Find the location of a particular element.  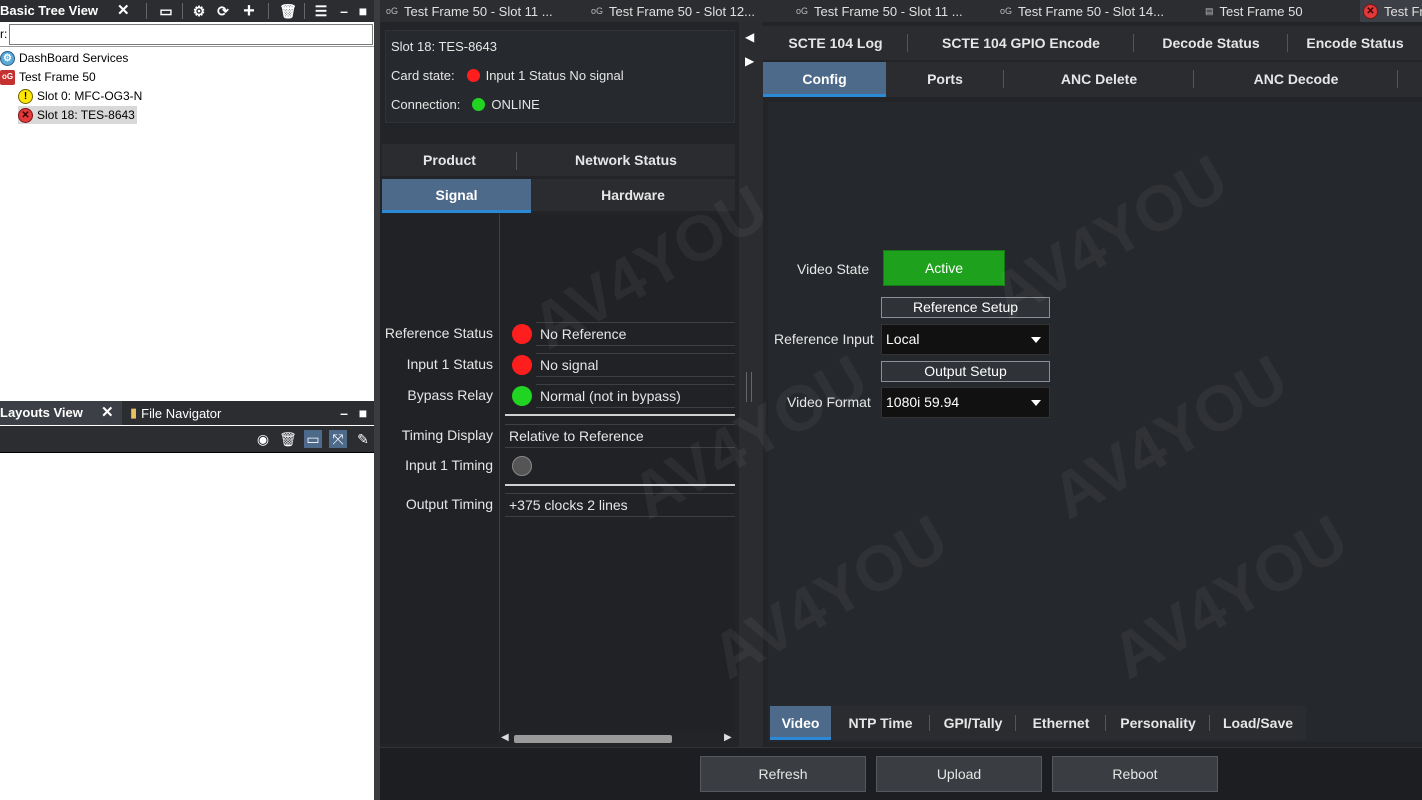

tree-item-slot-18: ✕ Slot 18: TES-8643 is located at coordinates (77, 115).